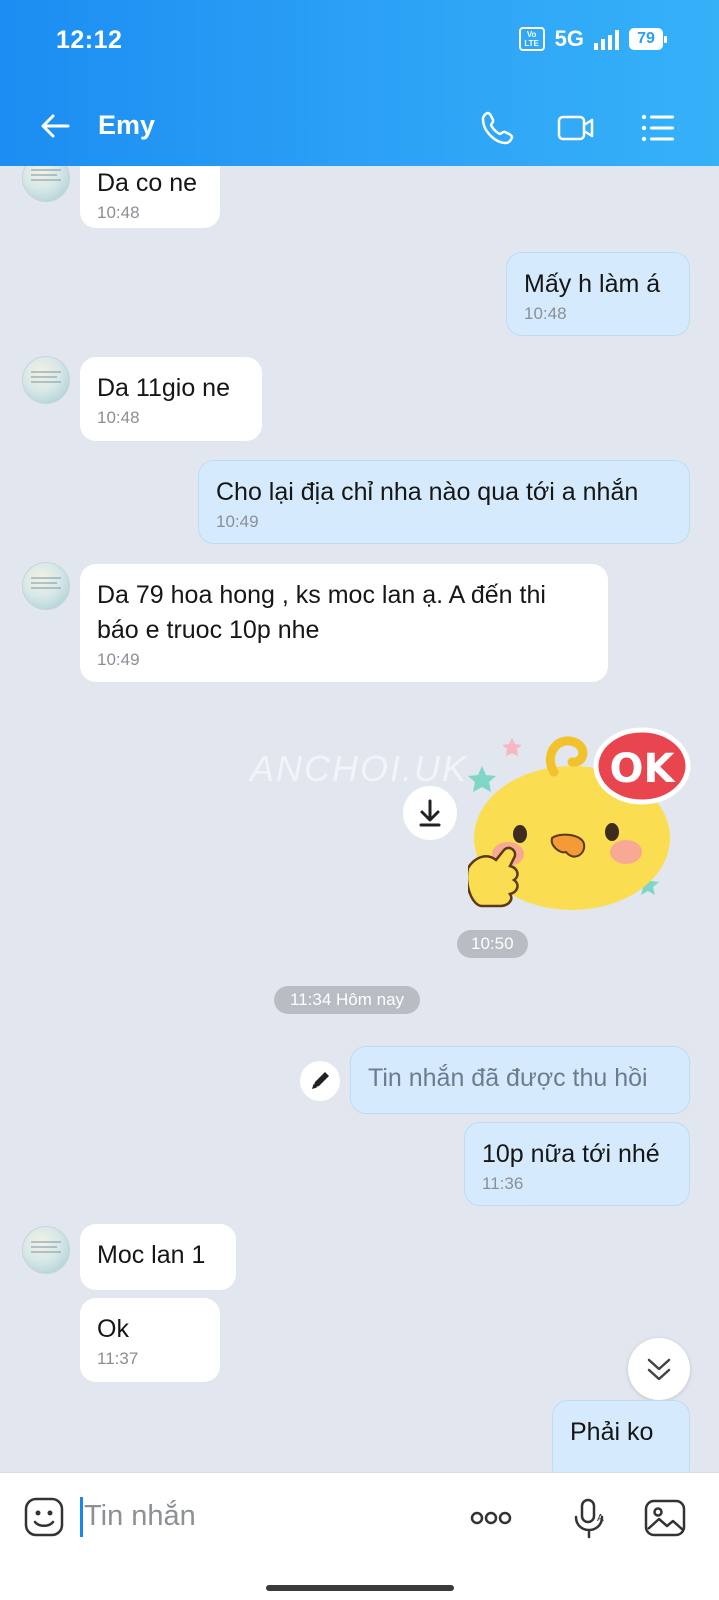  Describe the element at coordinates (491, 1518) in the screenshot. I see `more-options-icon` at that location.